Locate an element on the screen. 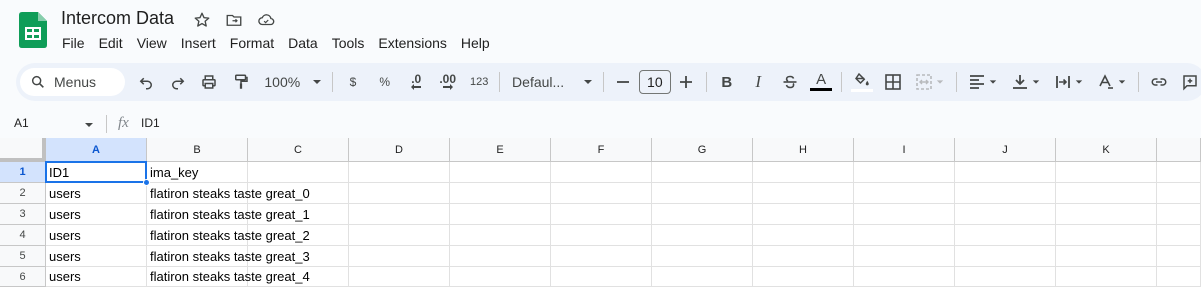 Image resolution: width=1201 pixels, height=287 pixels. menu-tools: Tools is located at coordinates (348, 43).